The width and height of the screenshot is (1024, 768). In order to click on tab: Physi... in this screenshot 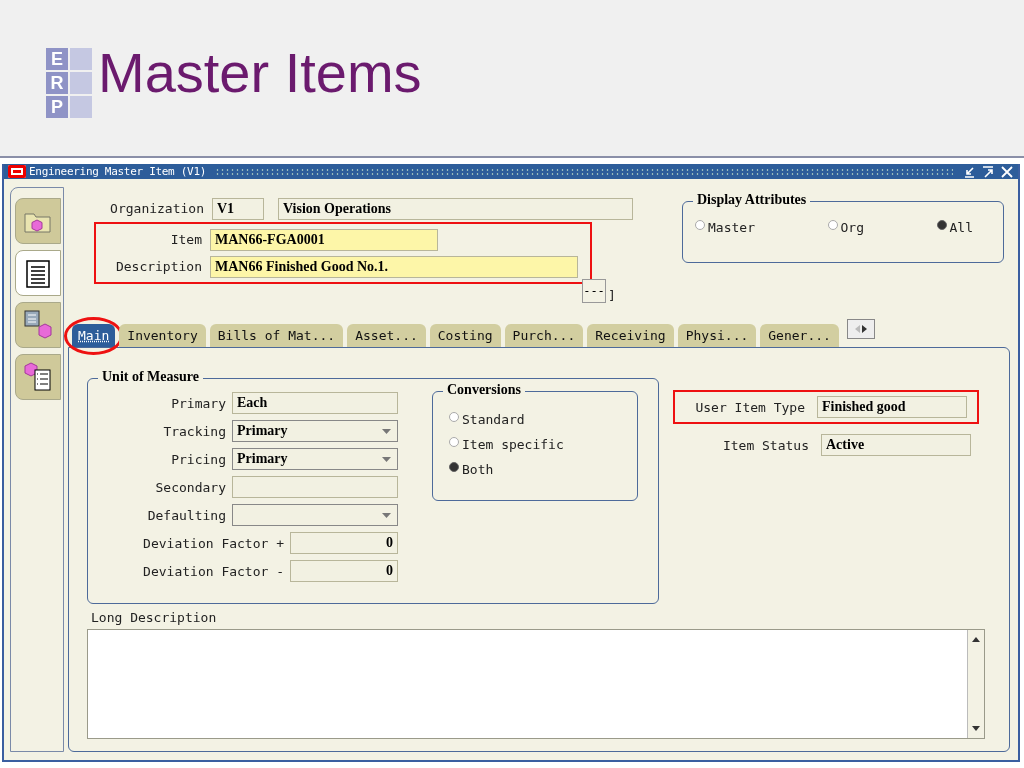, I will do `click(717, 335)`.